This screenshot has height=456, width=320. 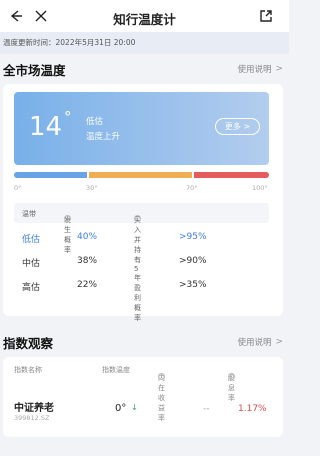 What do you see at coordinates (252, 409) in the screenshot?
I see `dividend-yield: 1.17%` at bounding box center [252, 409].